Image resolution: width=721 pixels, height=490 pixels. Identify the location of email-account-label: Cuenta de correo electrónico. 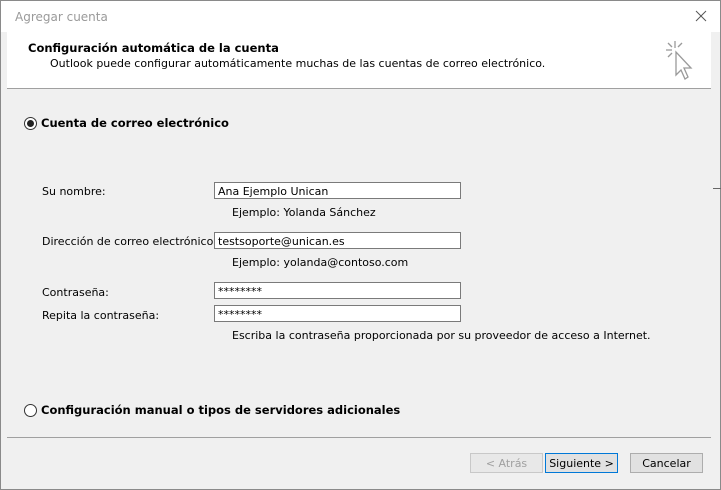
(135, 123).